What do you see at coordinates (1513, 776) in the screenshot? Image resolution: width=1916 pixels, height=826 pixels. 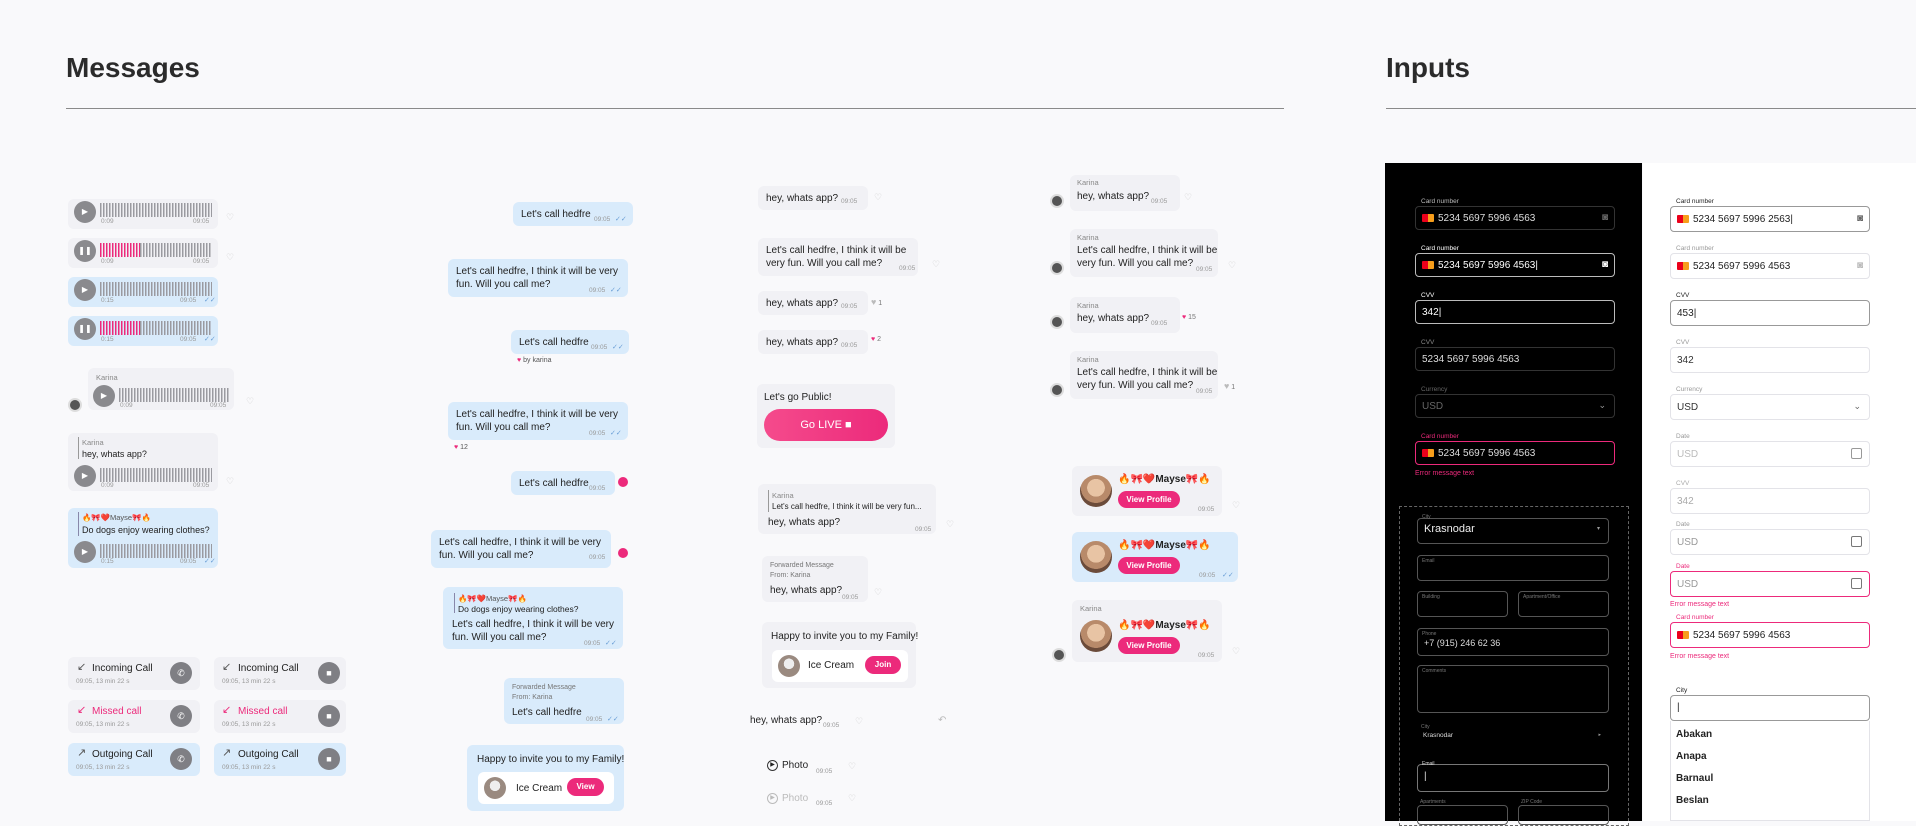 I see `email-input-dark-focused: Email |` at bounding box center [1513, 776].